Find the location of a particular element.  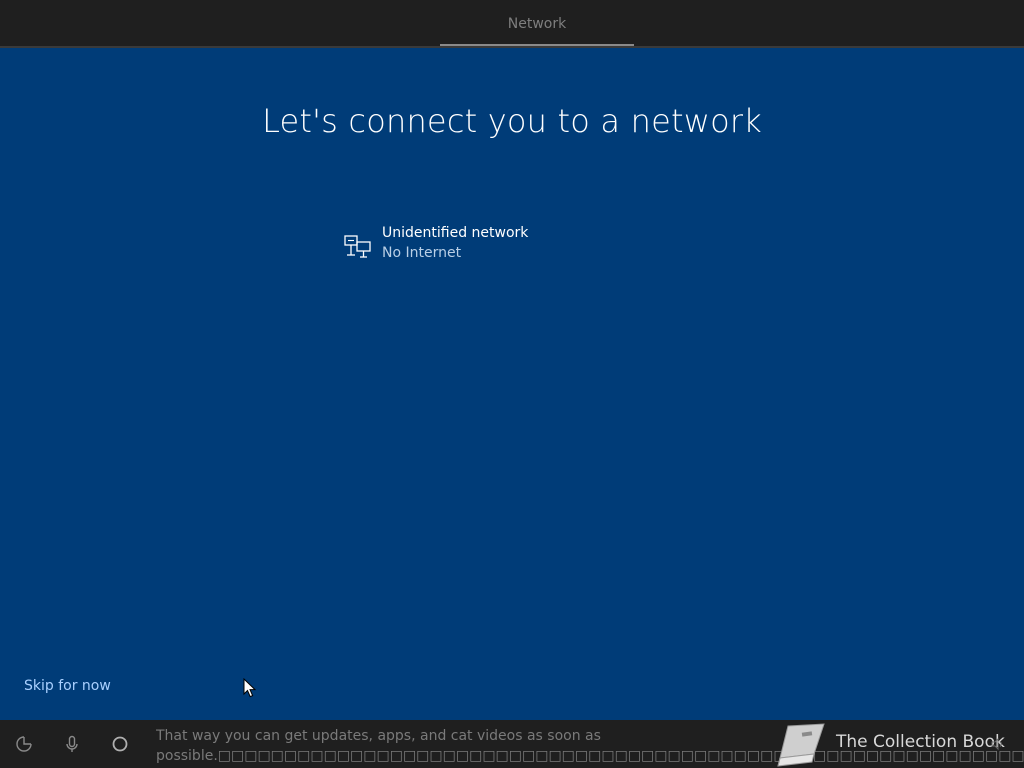

network-list-item: Unidentified network No Internet is located at coordinates (516, 245).